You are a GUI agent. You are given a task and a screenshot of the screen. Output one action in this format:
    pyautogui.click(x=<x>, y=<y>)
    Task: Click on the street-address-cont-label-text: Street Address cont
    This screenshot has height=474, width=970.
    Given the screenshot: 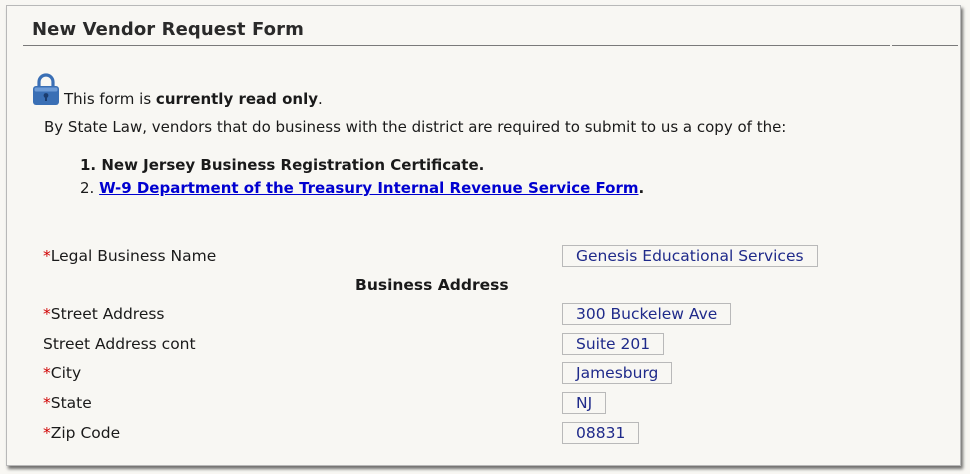 What is the action you would take?
    pyautogui.click(x=119, y=344)
    